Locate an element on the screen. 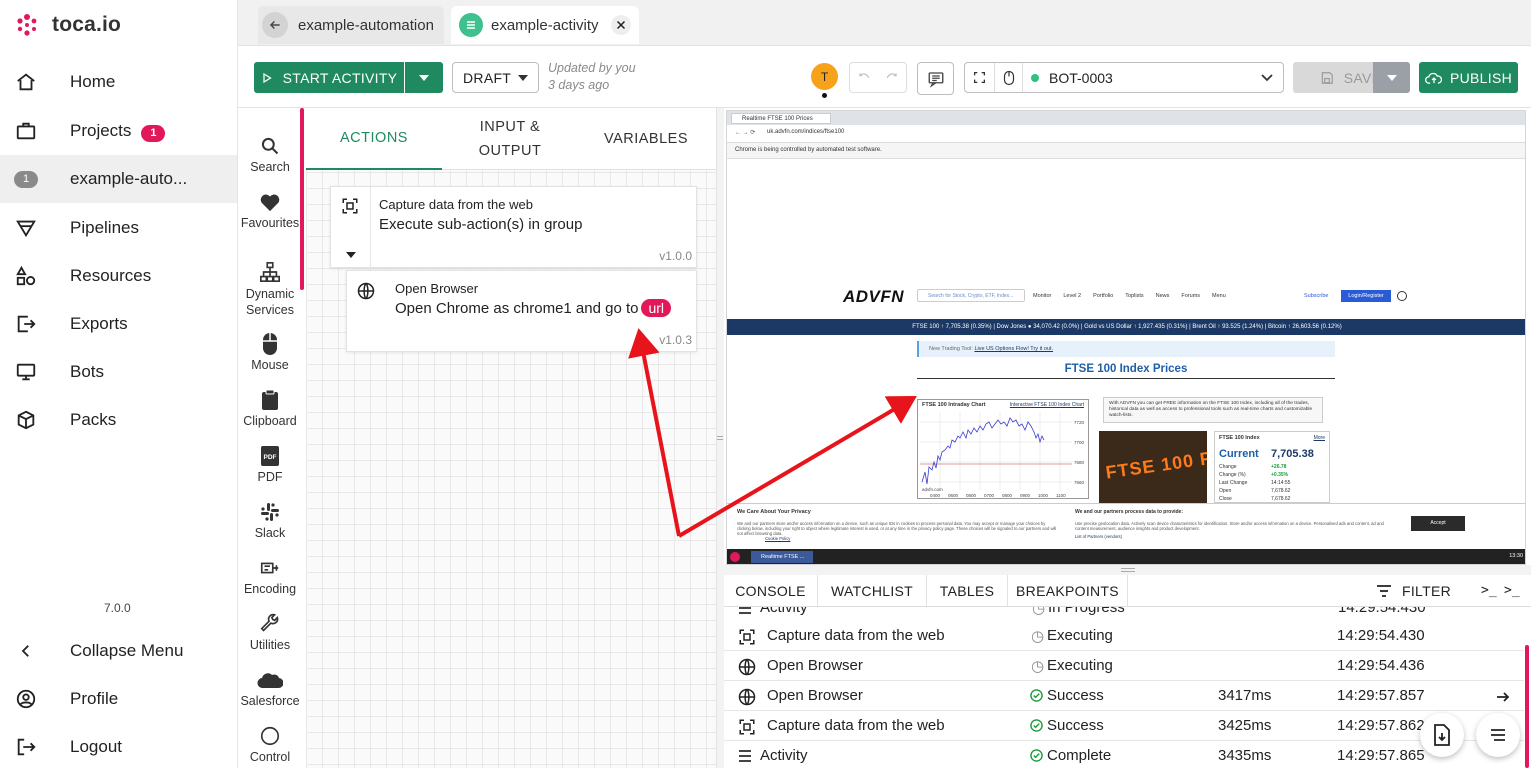 This screenshot has width=1531, height=771. log-time: 14:29:57.857 is located at coordinates (1381, 695).